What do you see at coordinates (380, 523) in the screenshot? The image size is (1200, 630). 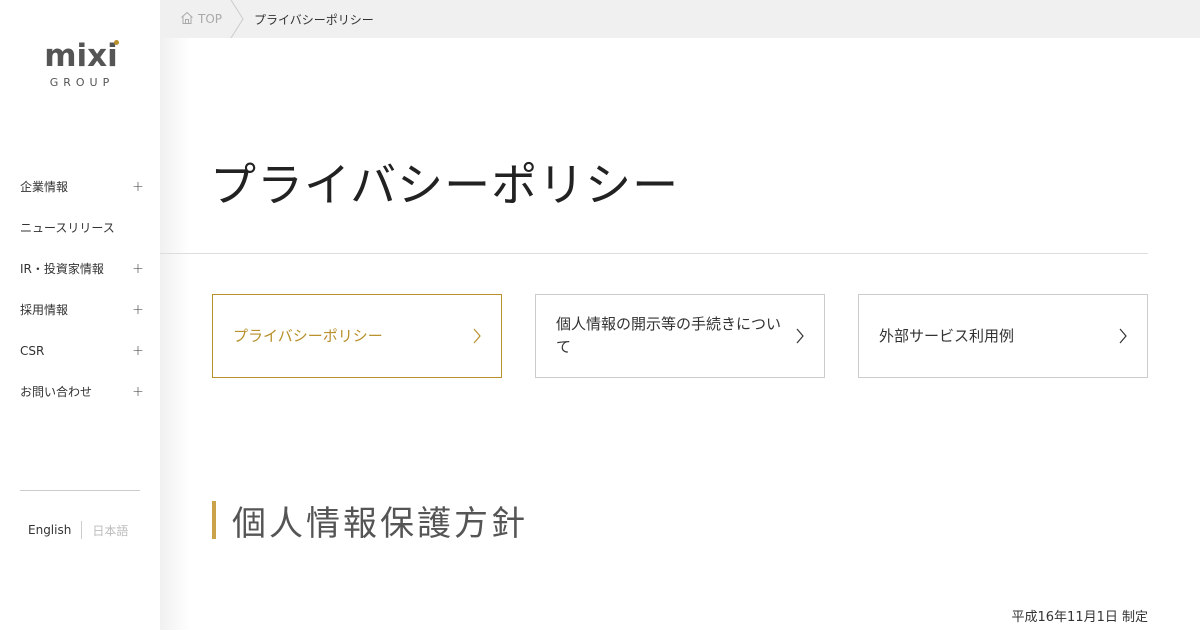 I see `section-heading-text: 個人情報保護方針` at bounding box center [380, 523].